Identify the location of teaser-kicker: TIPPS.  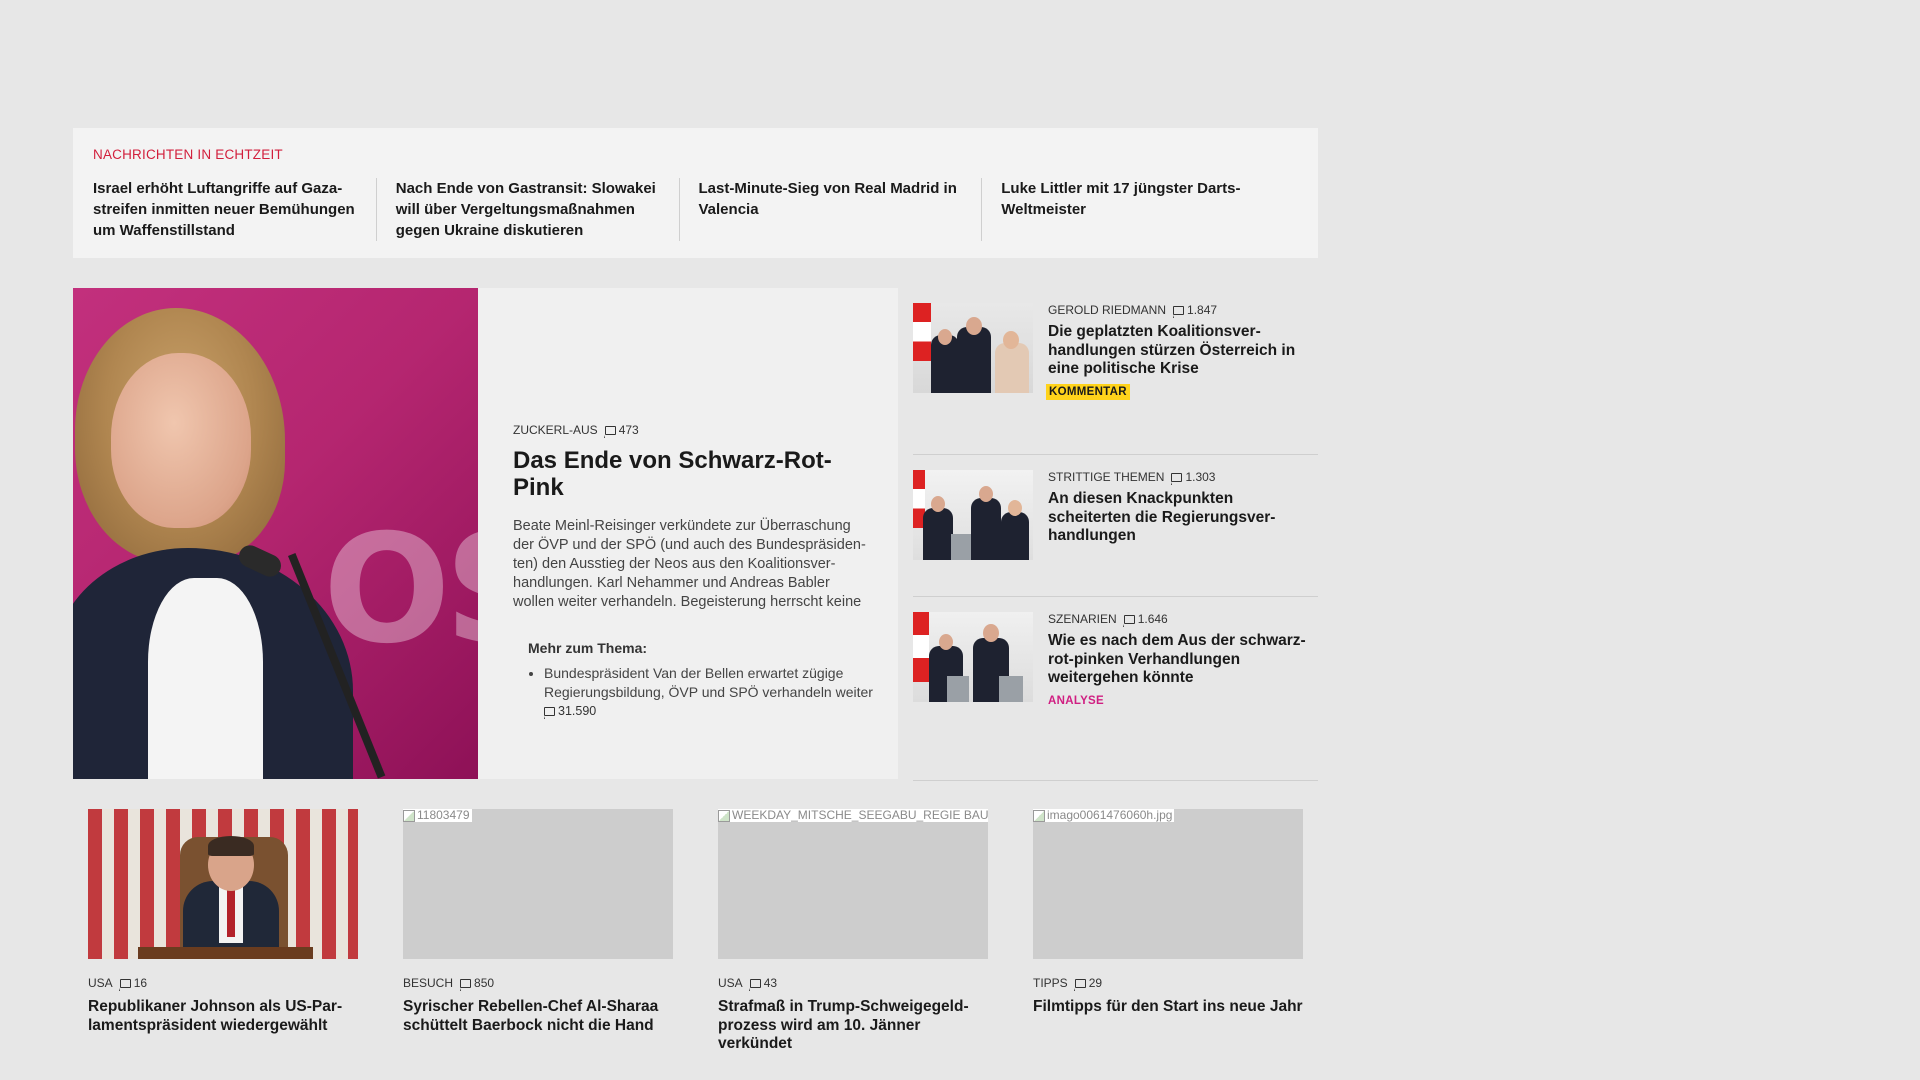
(1050, 983).